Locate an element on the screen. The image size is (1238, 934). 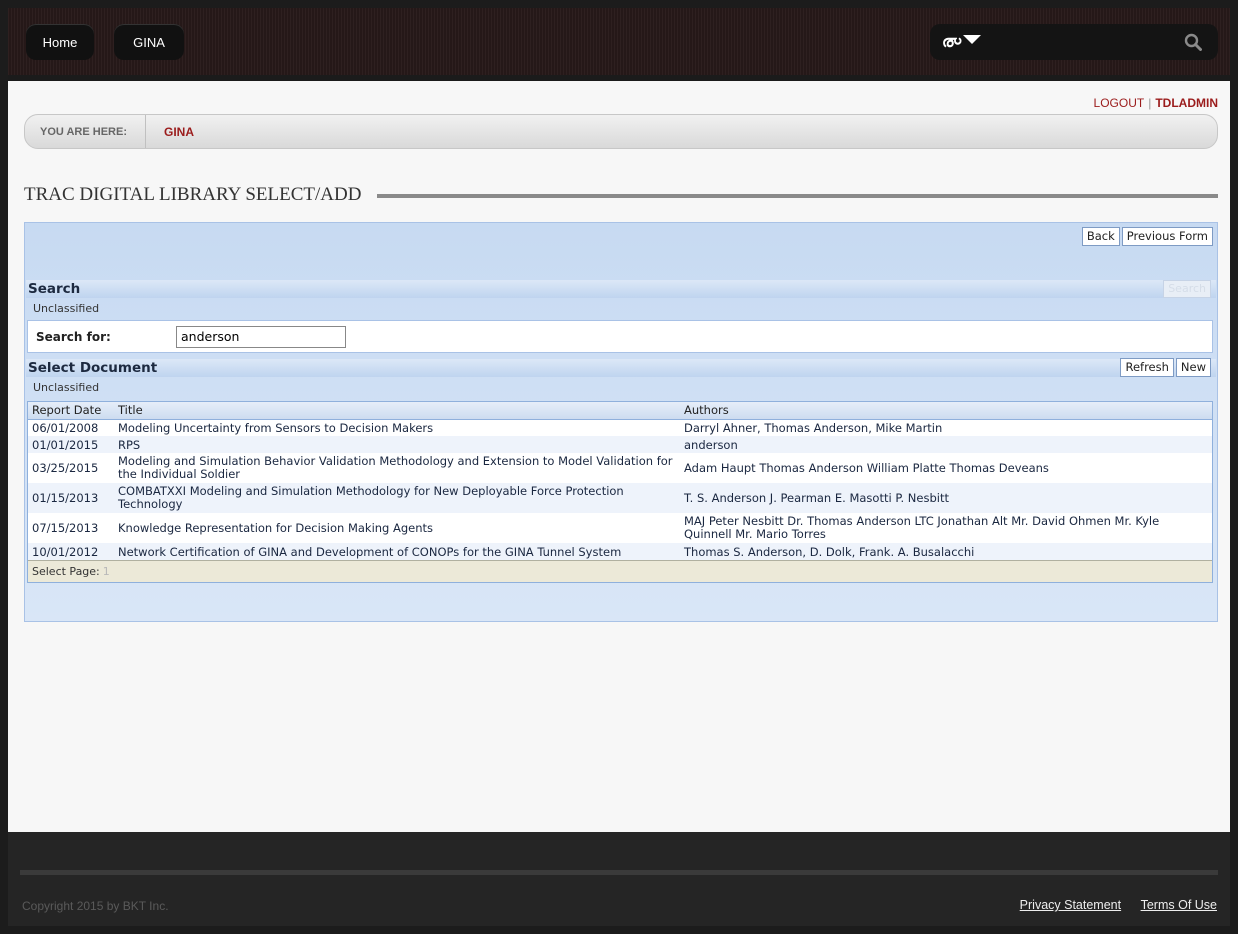
cell-authors: anderson is located at coordinates (946, 444).